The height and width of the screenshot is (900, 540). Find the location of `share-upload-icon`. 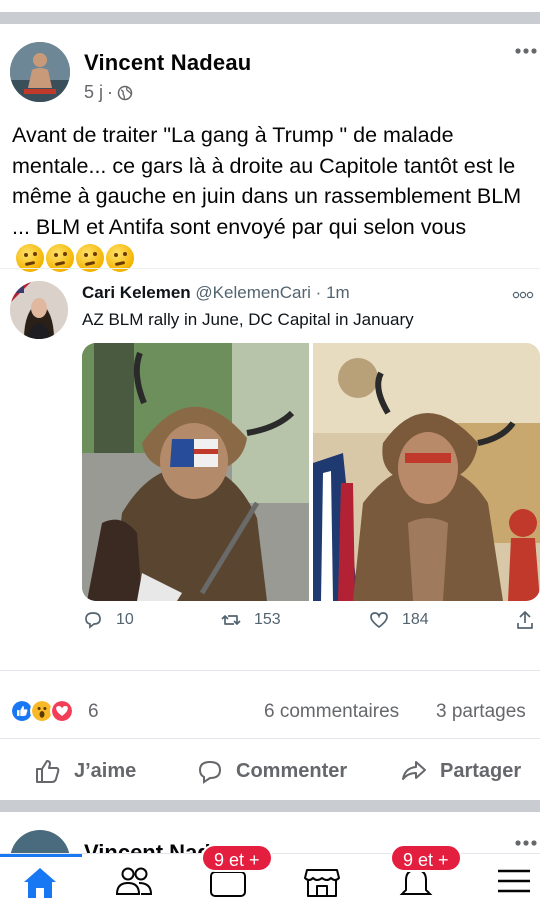

share-upload-icon is located at coordinates (525, 620).